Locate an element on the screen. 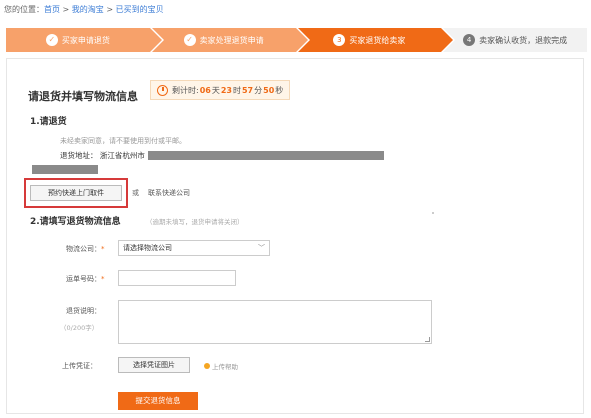  address-label: 退货地址： is located at coordinates (79, 155).